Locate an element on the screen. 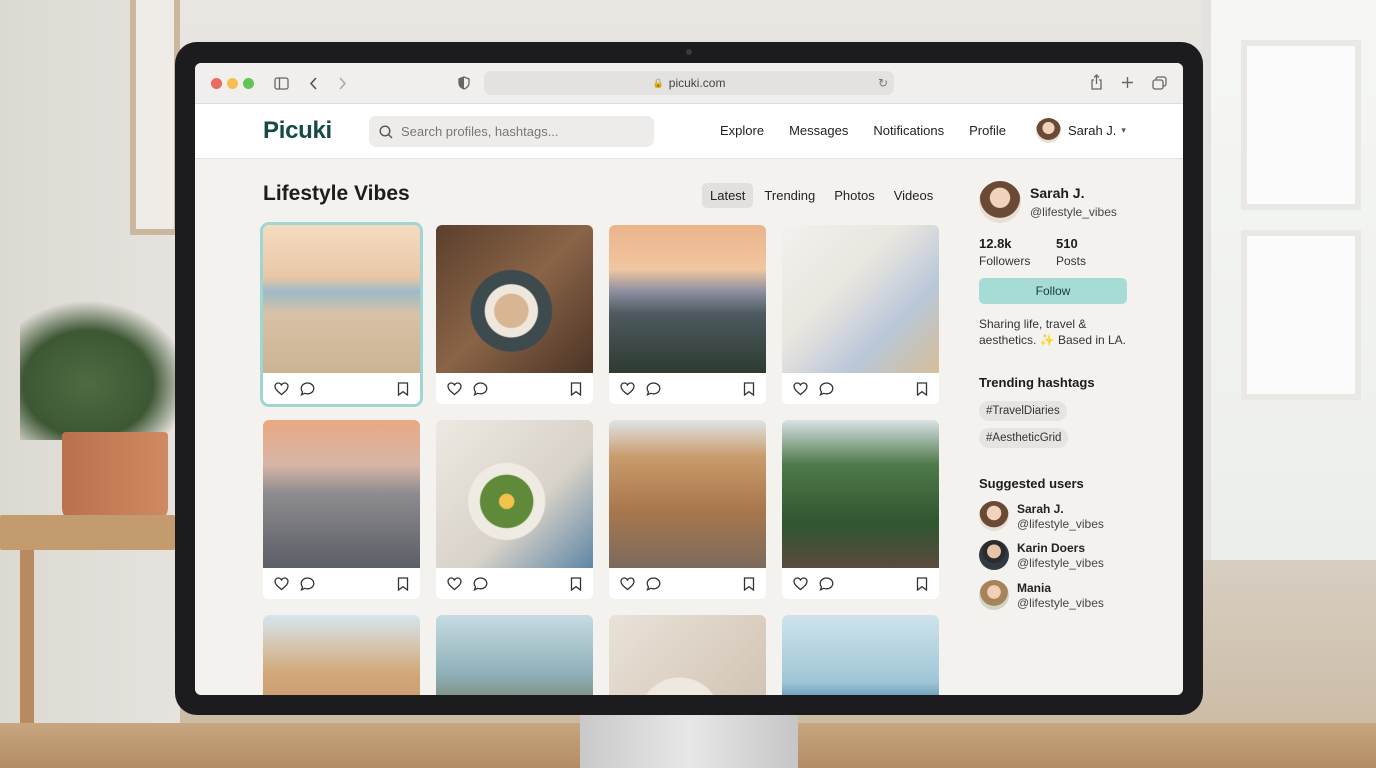 The image size is (1376, 768). plant-pot is located at coordinates (115, 477).